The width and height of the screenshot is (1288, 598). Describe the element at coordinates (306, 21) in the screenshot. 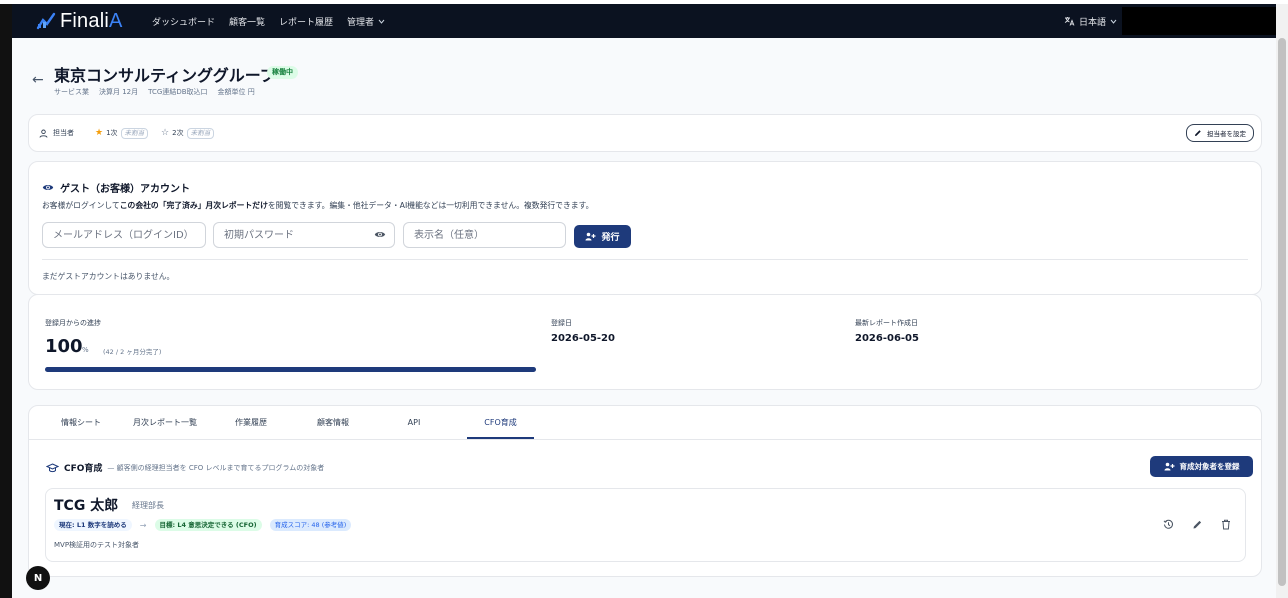

I see `nav-report-history: レポート履歴` at that location.